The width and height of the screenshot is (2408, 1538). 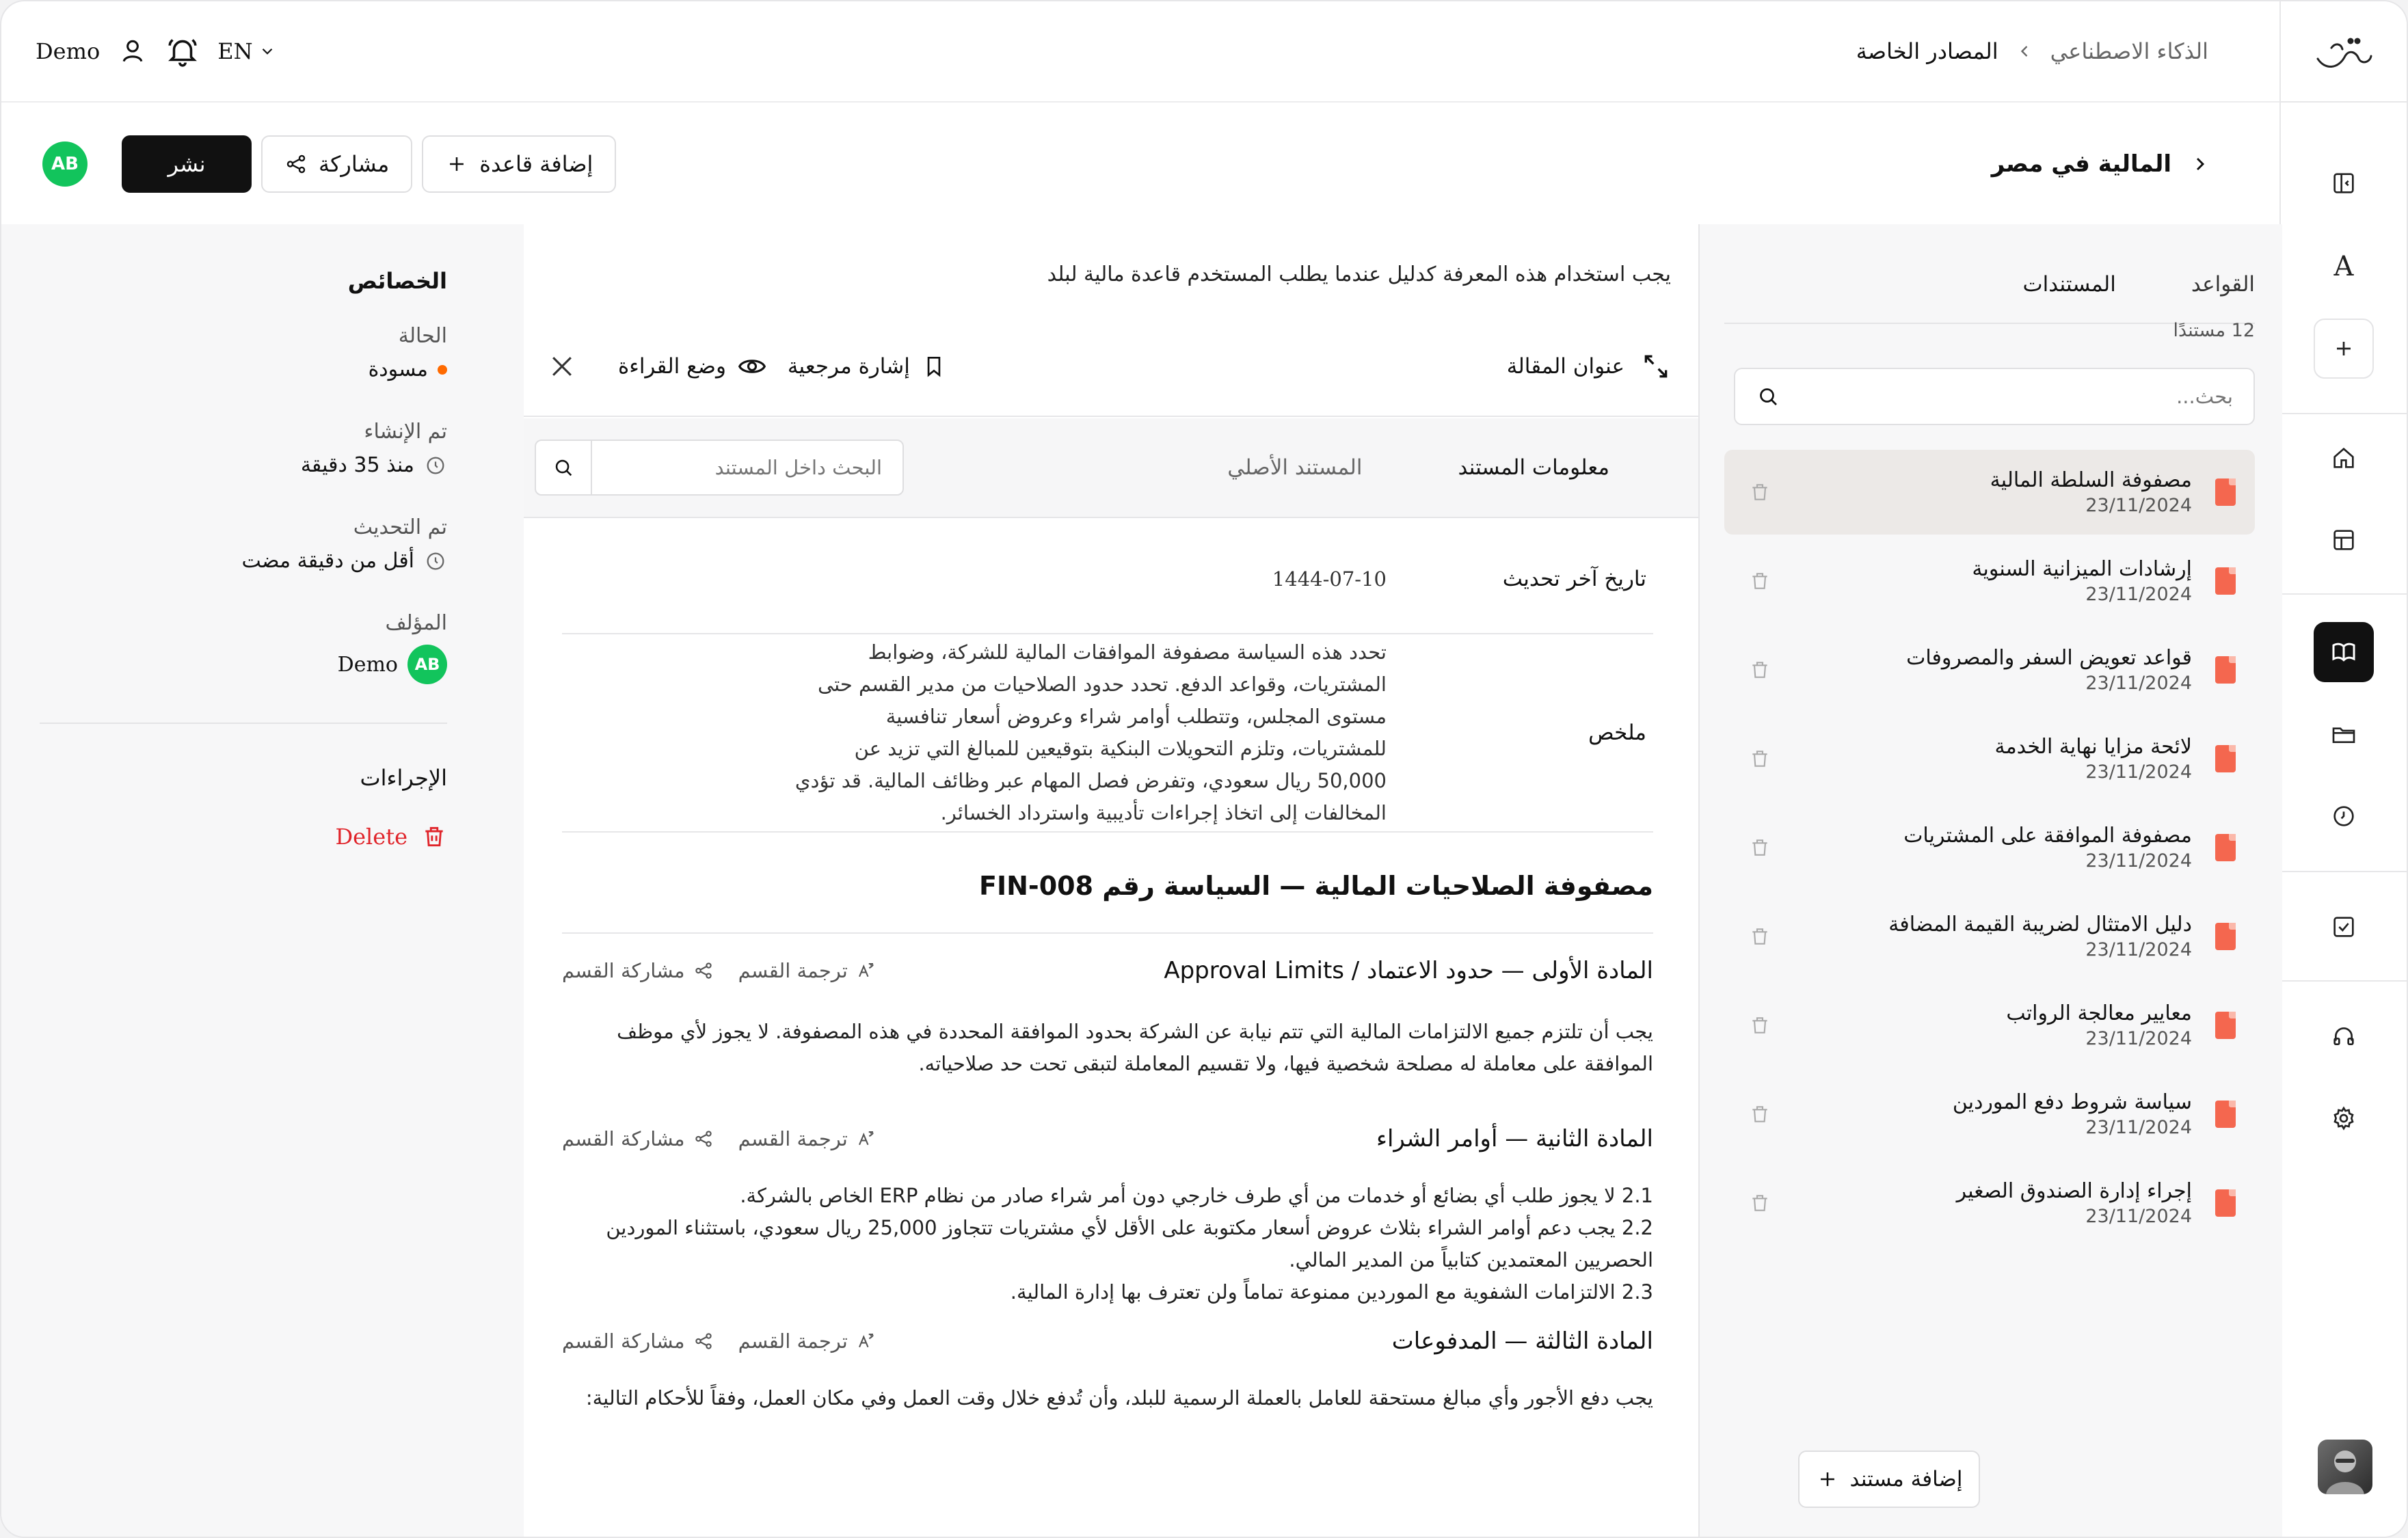 I want to click on list-item: معايير معالجة الرواتب 23/11/2024, so click(x=1989, y=1025).